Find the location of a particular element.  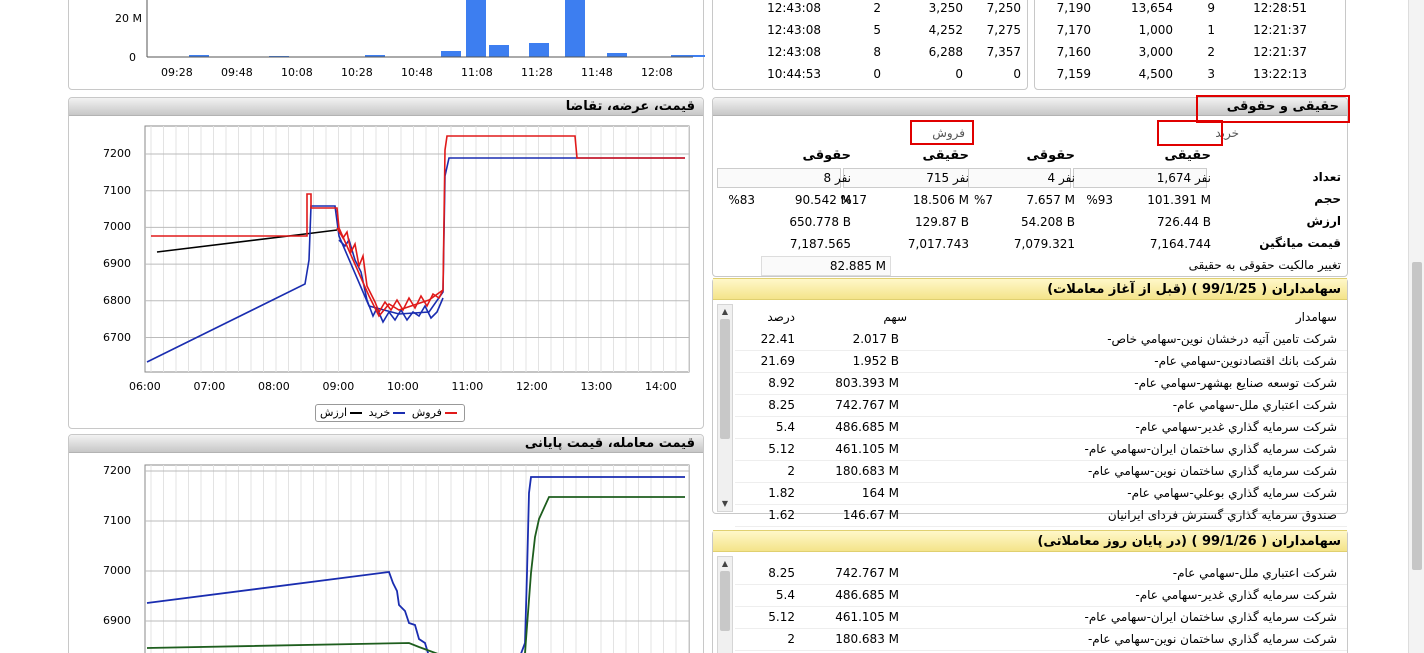

page-scrollbar is located at coordinates (1416, 326).